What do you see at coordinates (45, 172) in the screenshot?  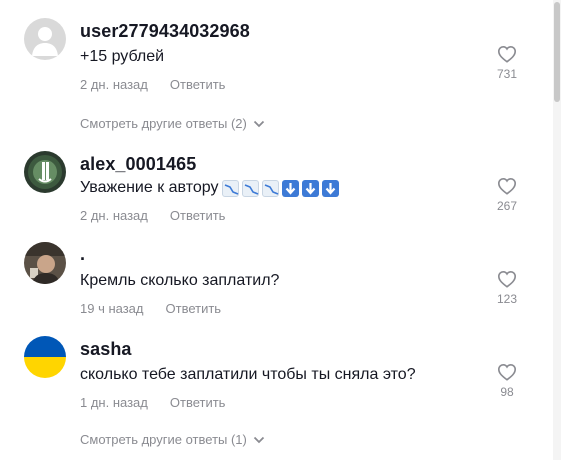 I see `juventus-logo-avatar` at bounding box center [45, 172].